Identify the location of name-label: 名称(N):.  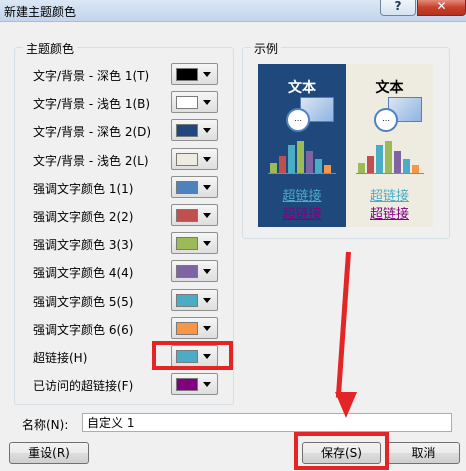
(45, 425).